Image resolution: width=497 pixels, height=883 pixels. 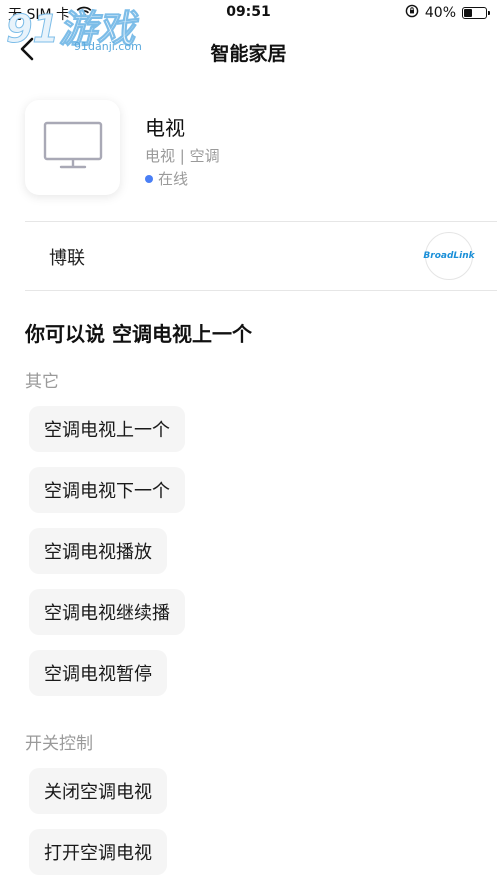 I want to click on device-status: 在线, so click(x=166, y=178).